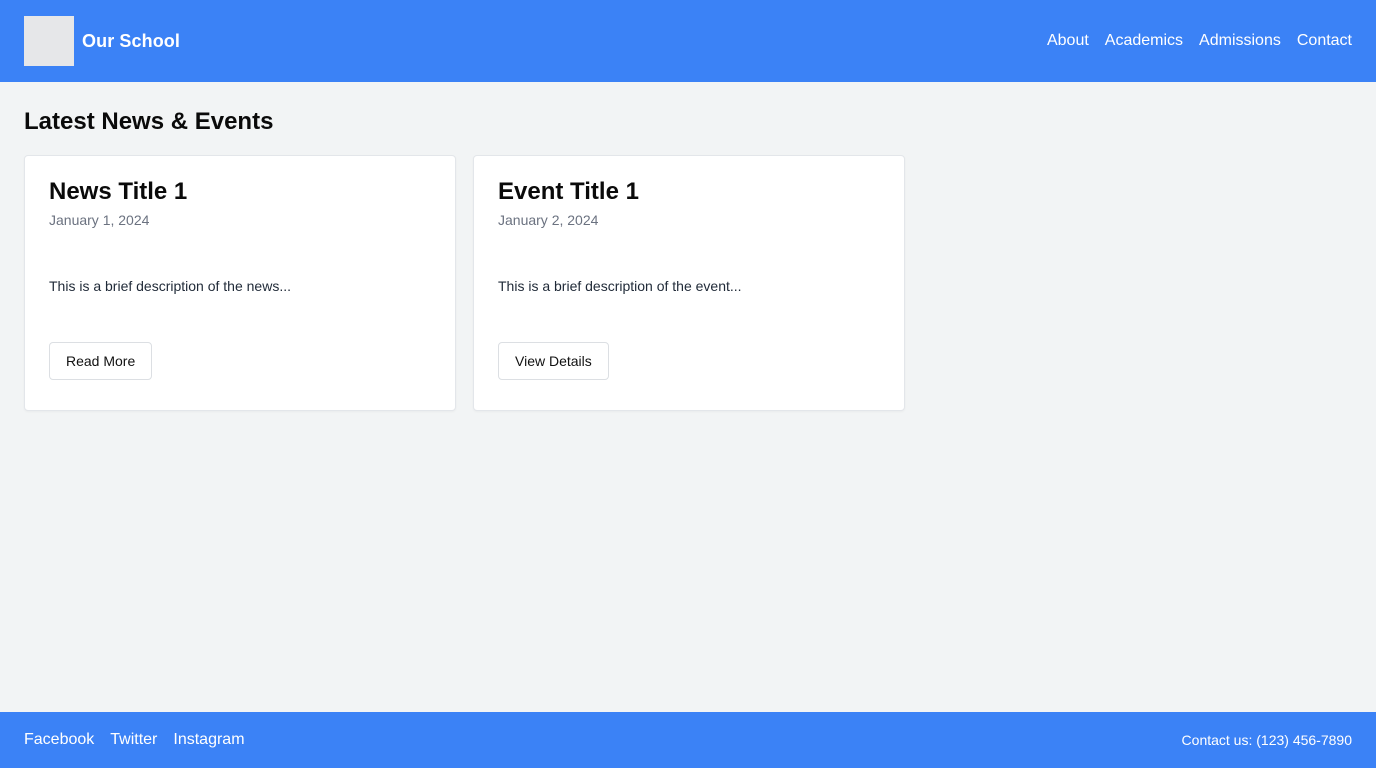 This screenshot has height=768, width=1376. What do you see at coordinates (99, 220) in the screenshot?
I see `card-date: January 1, 2024` at bounding box center [99, 220].